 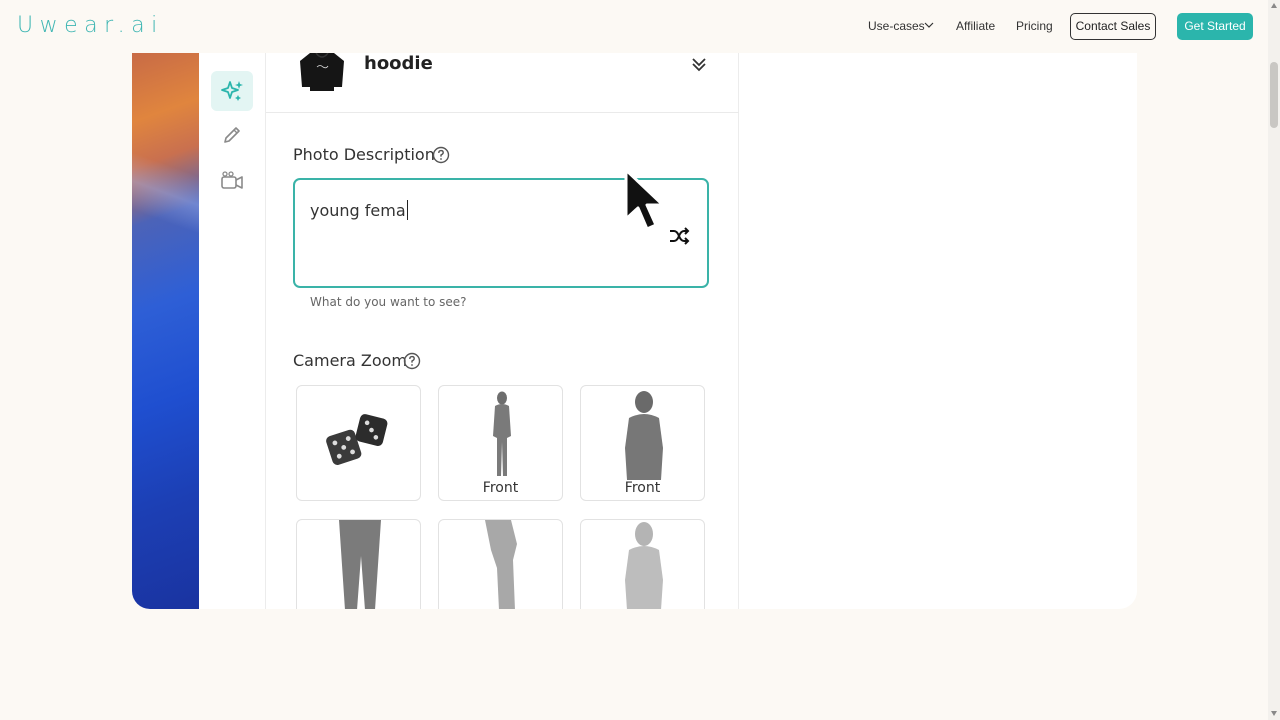 What do you see at coordinates (699, 64) in the screenshot?
I see `double-chevron-down-icon` at bounding box center [699, 64].